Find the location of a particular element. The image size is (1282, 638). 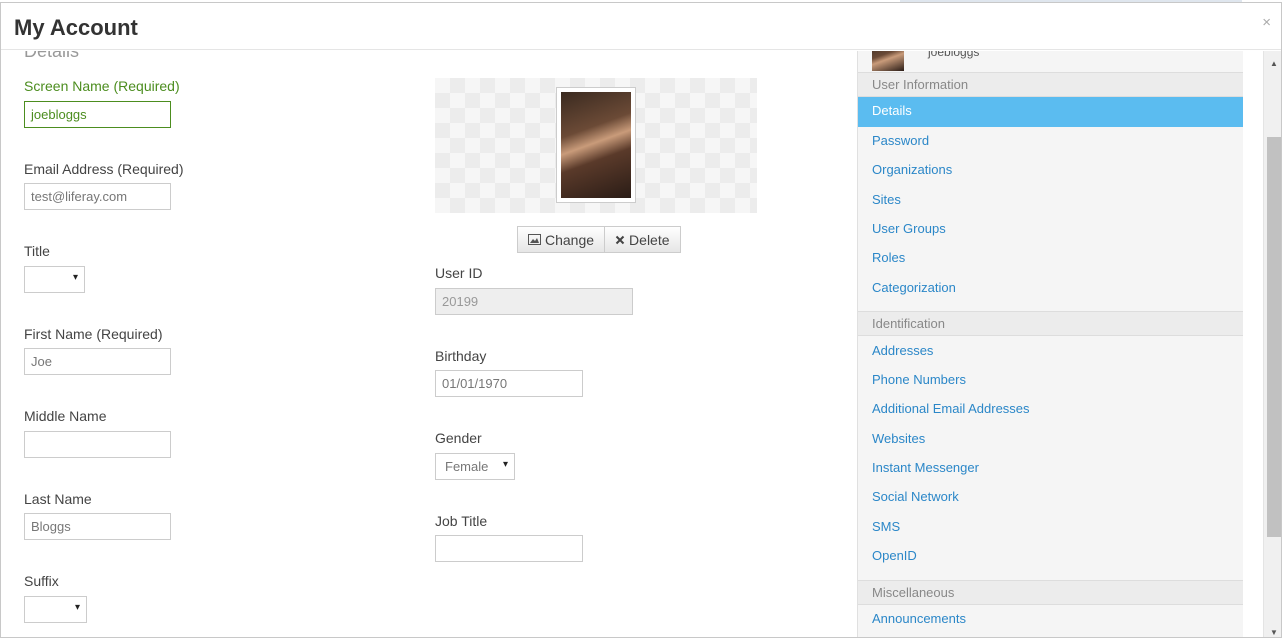

job-title-input is located at coordinates (509, 548).